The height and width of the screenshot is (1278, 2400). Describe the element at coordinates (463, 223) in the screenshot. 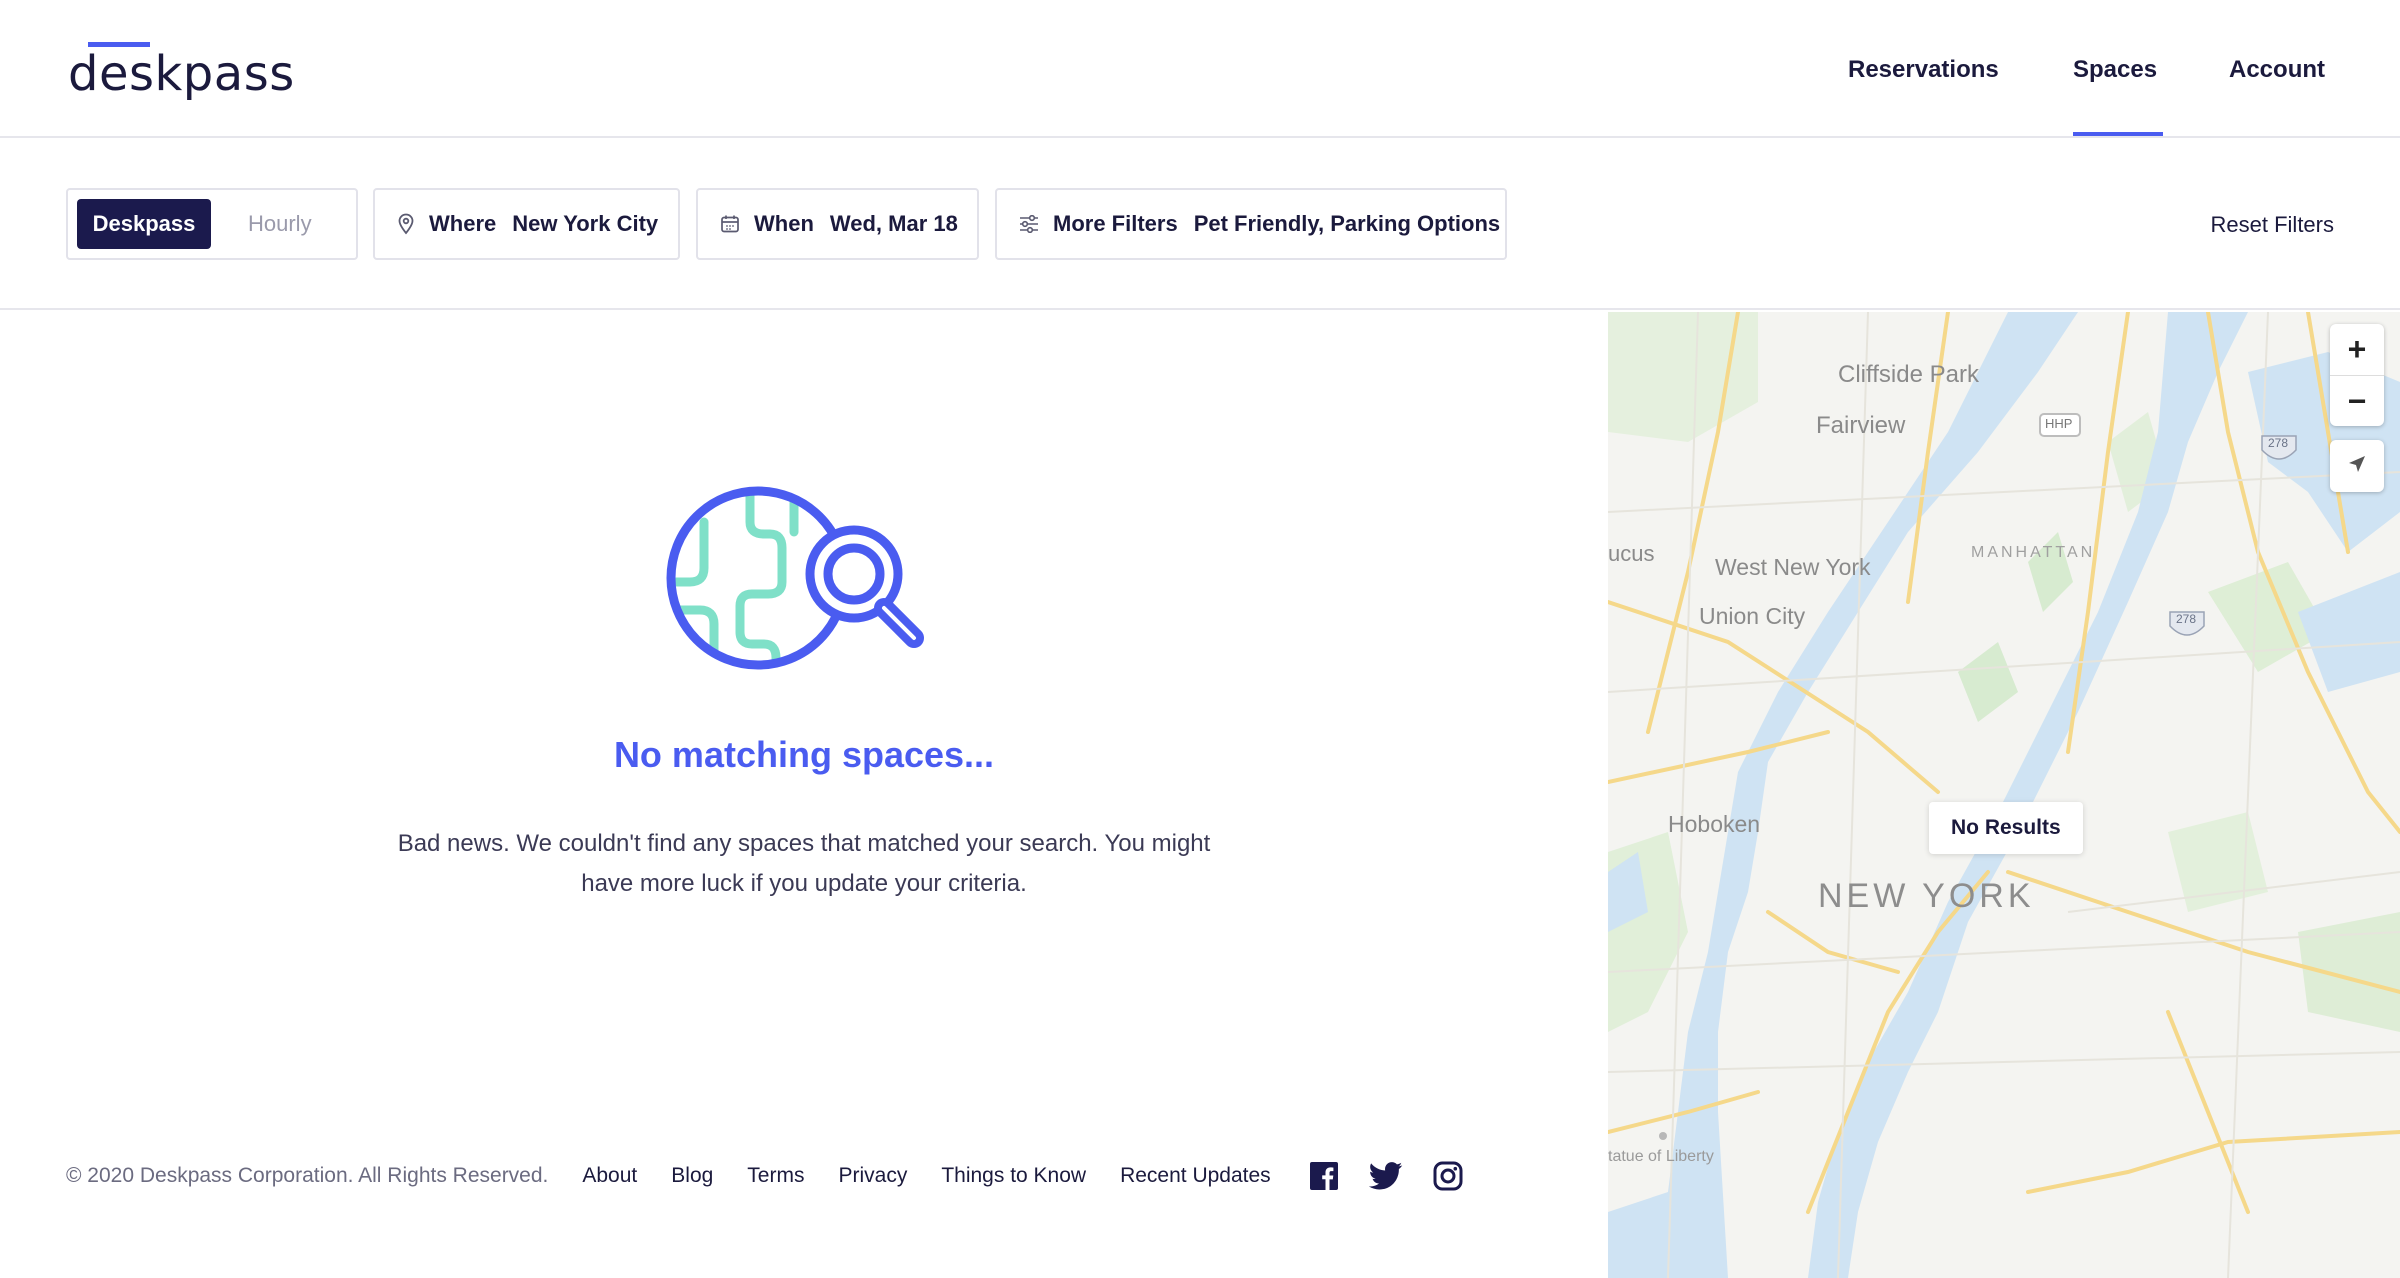

I see `where-label: Where` at that location.